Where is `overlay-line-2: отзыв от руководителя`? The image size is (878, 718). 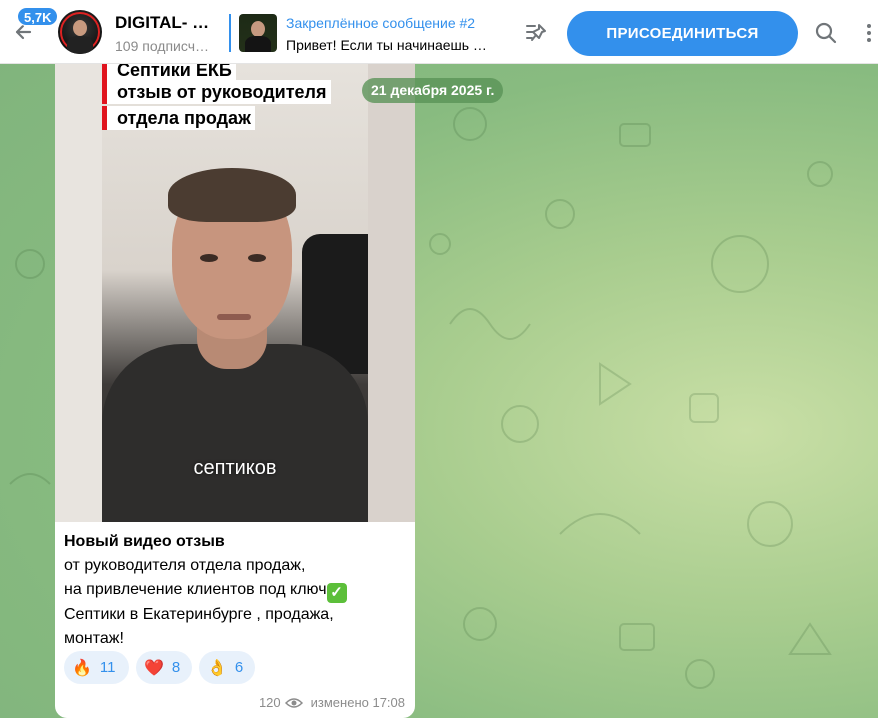
overlay-line-2: отзыв от руководителя is located at coordinates (216, 92).